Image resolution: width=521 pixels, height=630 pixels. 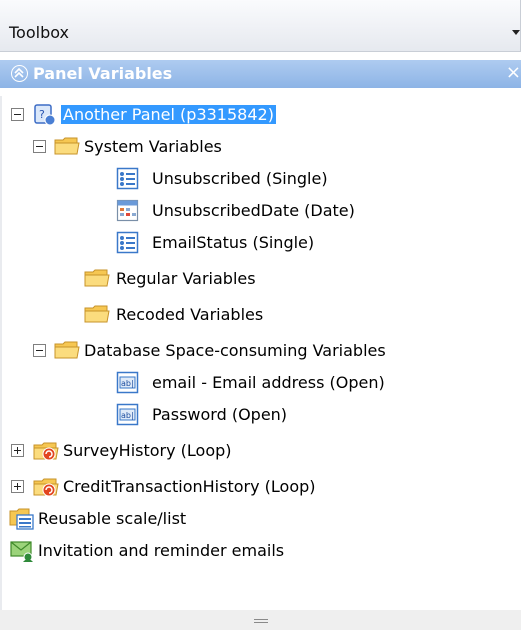 What do you see at coordinates (233, 242) in the screenshot?
I see `tree-item-label: EmailStatus (Single)` at bounding box center [233, 242].